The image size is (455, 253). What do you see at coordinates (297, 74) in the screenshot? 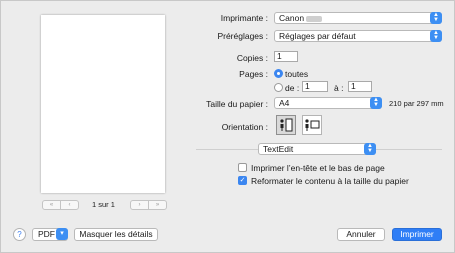
I see `pages-all-label: toutes` at bounding box center [297, 74].